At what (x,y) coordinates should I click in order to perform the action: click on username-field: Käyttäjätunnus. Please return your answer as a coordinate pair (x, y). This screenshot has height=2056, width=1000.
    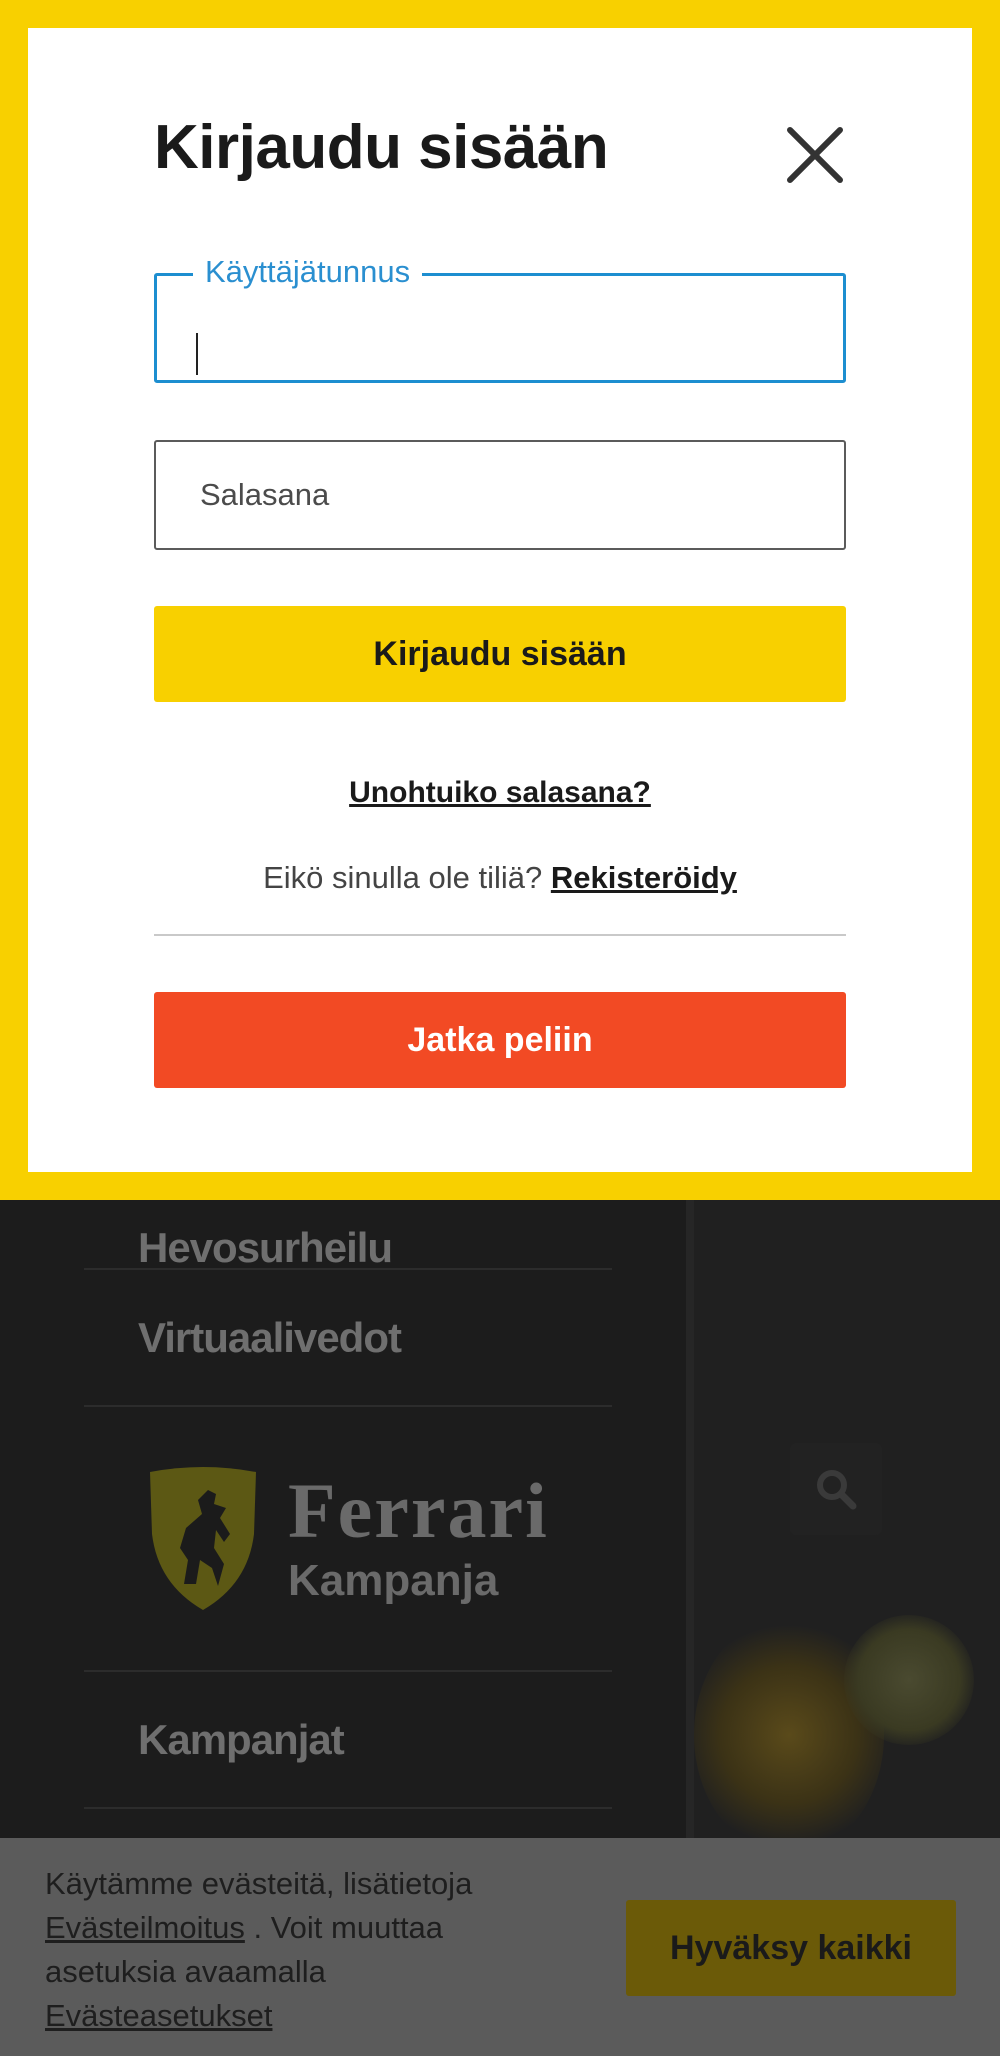
    Looking at the image, I should click on (500, 318).